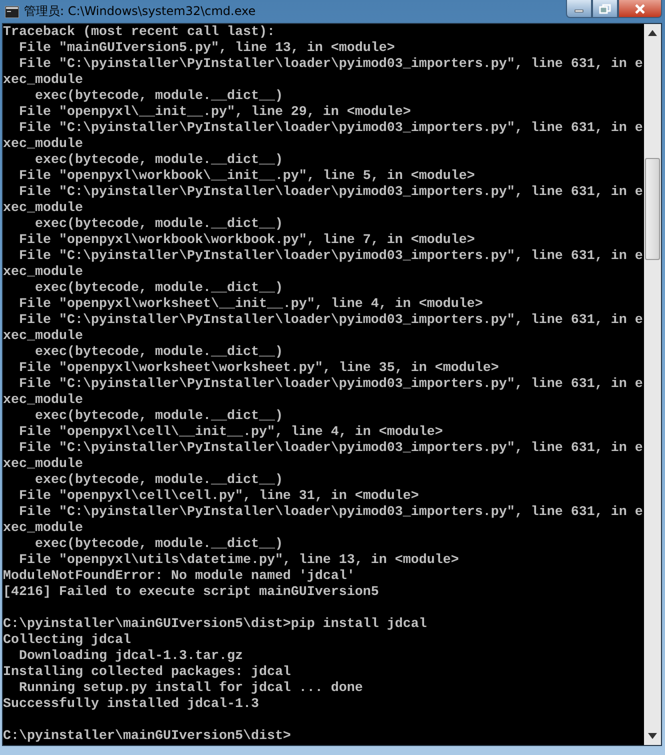 The image size is (665, 755). I want to click on console-line: File "openpyxl\__init__.py", line 29, in <module>, so click(215, 113).